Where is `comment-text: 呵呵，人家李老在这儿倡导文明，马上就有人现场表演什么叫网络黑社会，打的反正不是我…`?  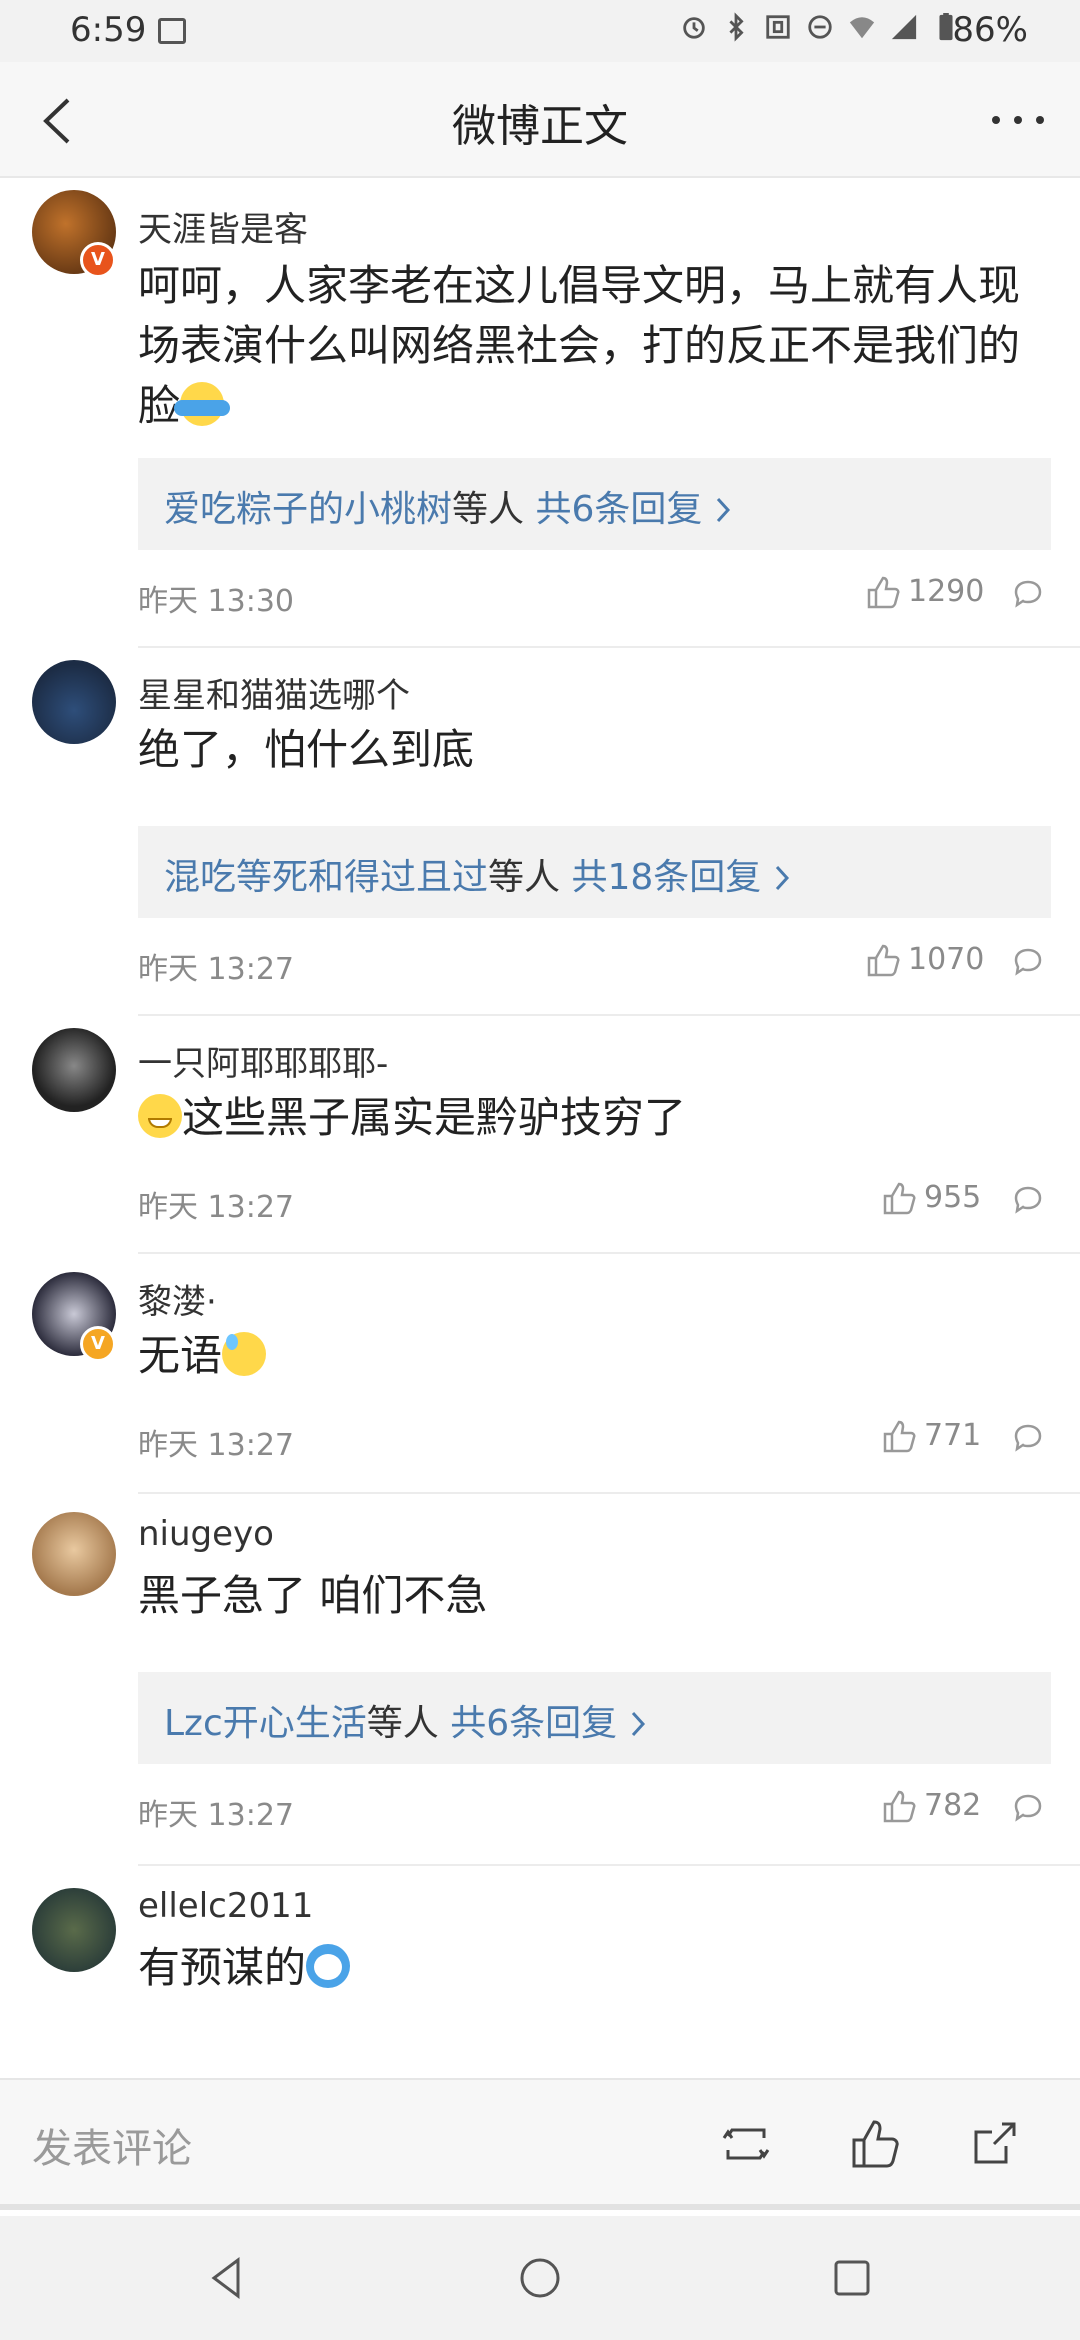 comment-text: 呵呵，人家李老在这儿倡导文明，马上就有人现场表演什么叫网络黑社会，打的反正不是我… is located at coordinates (583, 346).